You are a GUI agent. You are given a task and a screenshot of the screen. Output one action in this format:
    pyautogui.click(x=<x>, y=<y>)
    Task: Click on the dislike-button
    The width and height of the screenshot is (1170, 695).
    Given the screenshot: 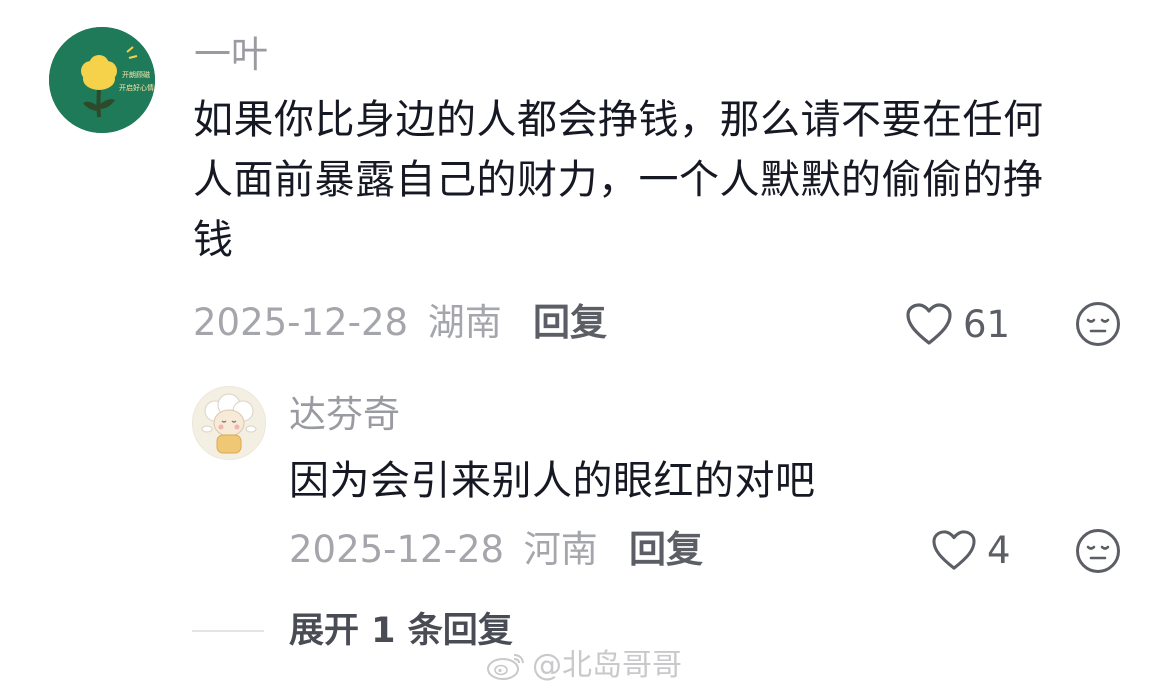 What is the action you would take?
    pyautogui.click(x=1098, y=326)
    